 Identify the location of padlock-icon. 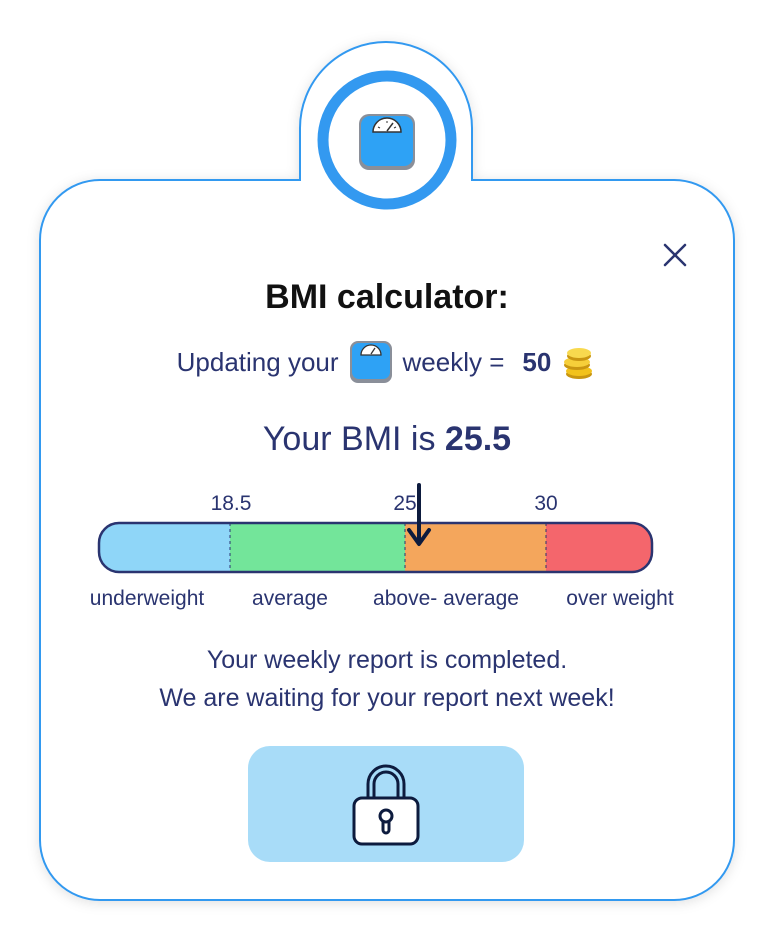
(386, 805).